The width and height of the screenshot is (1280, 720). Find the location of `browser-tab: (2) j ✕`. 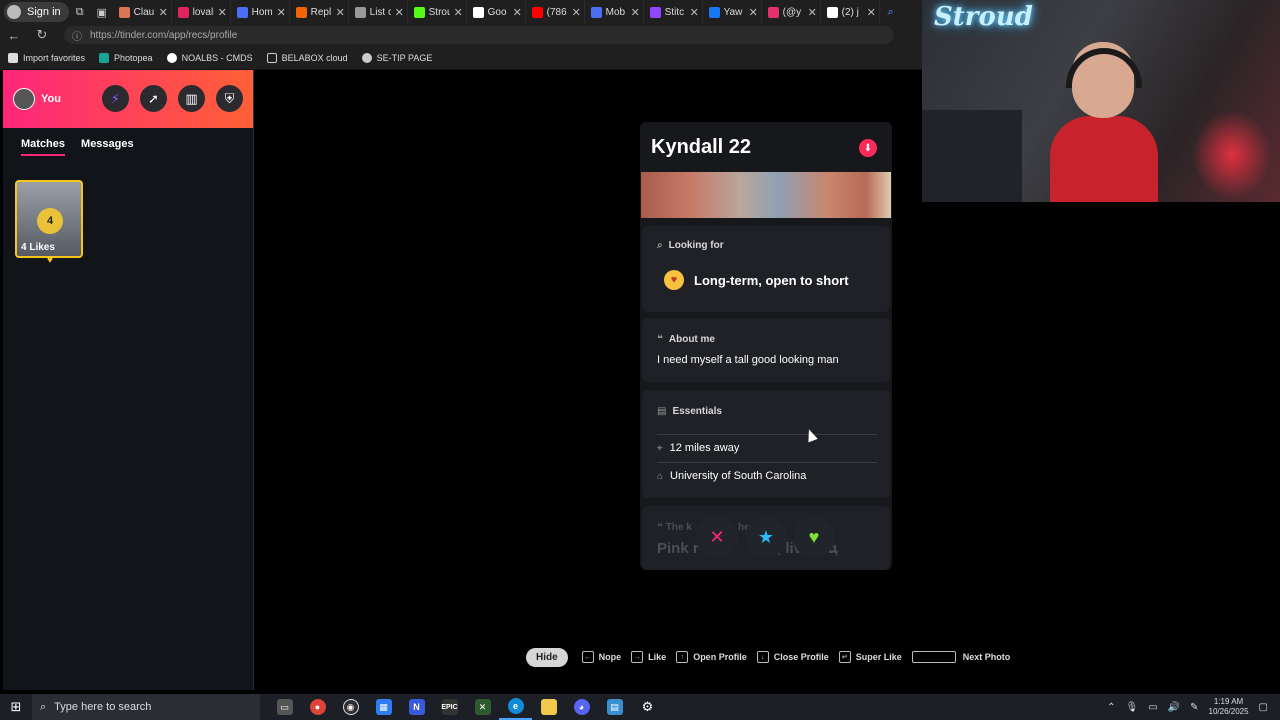

browser-tab: (2) j ✕ is located at coordinates (850, 12).